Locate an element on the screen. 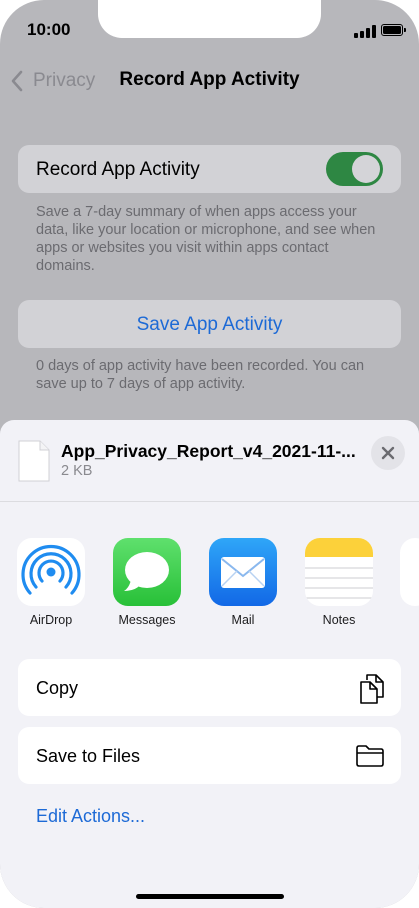 The height and width of the screenshot is (908, 419). mail-icon is located at coordinates (243, 572).